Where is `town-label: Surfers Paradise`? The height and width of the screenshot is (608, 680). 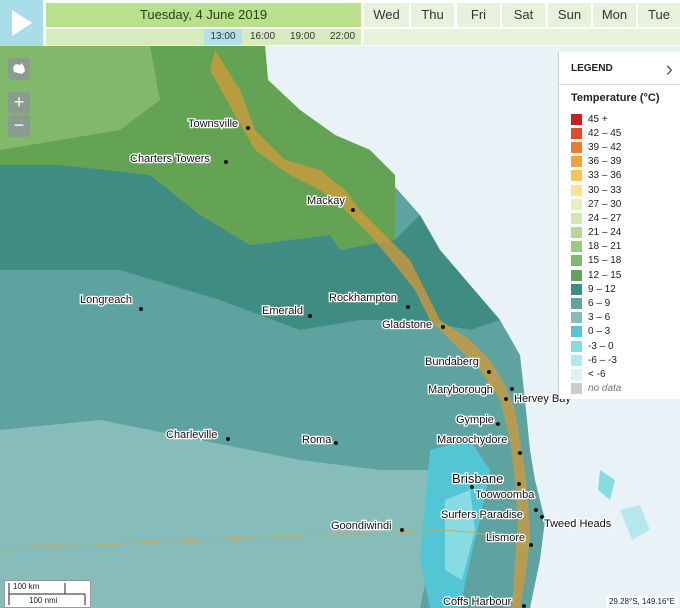
town-label: Surfers Paradise is located at coordinates (482, 515).